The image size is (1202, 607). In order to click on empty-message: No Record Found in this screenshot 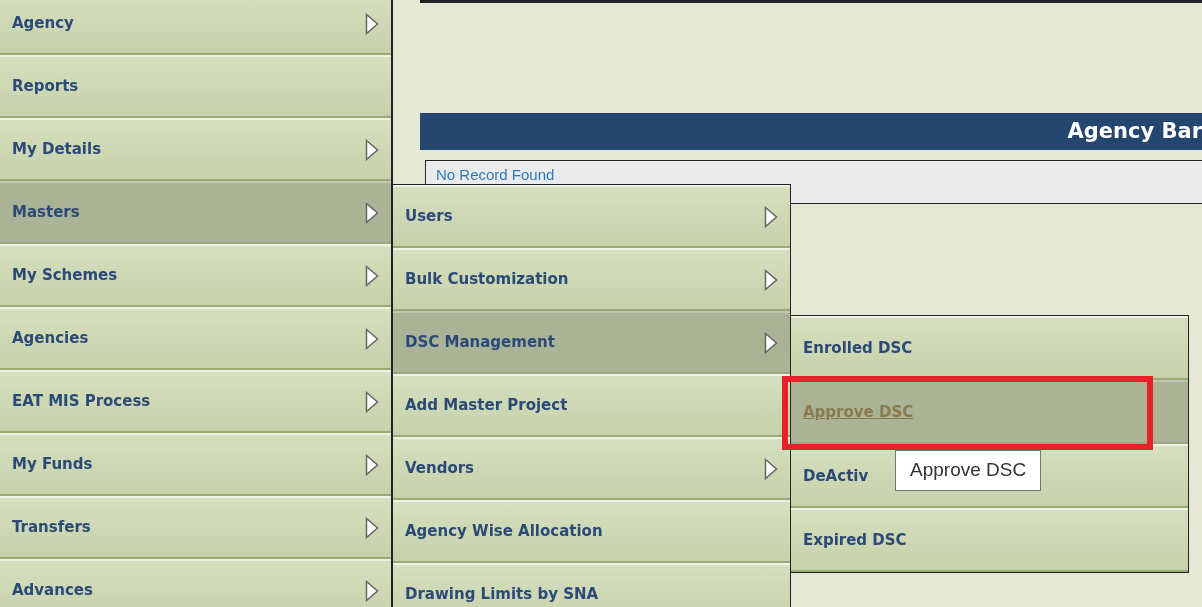, I will do `click(495, 174)`.